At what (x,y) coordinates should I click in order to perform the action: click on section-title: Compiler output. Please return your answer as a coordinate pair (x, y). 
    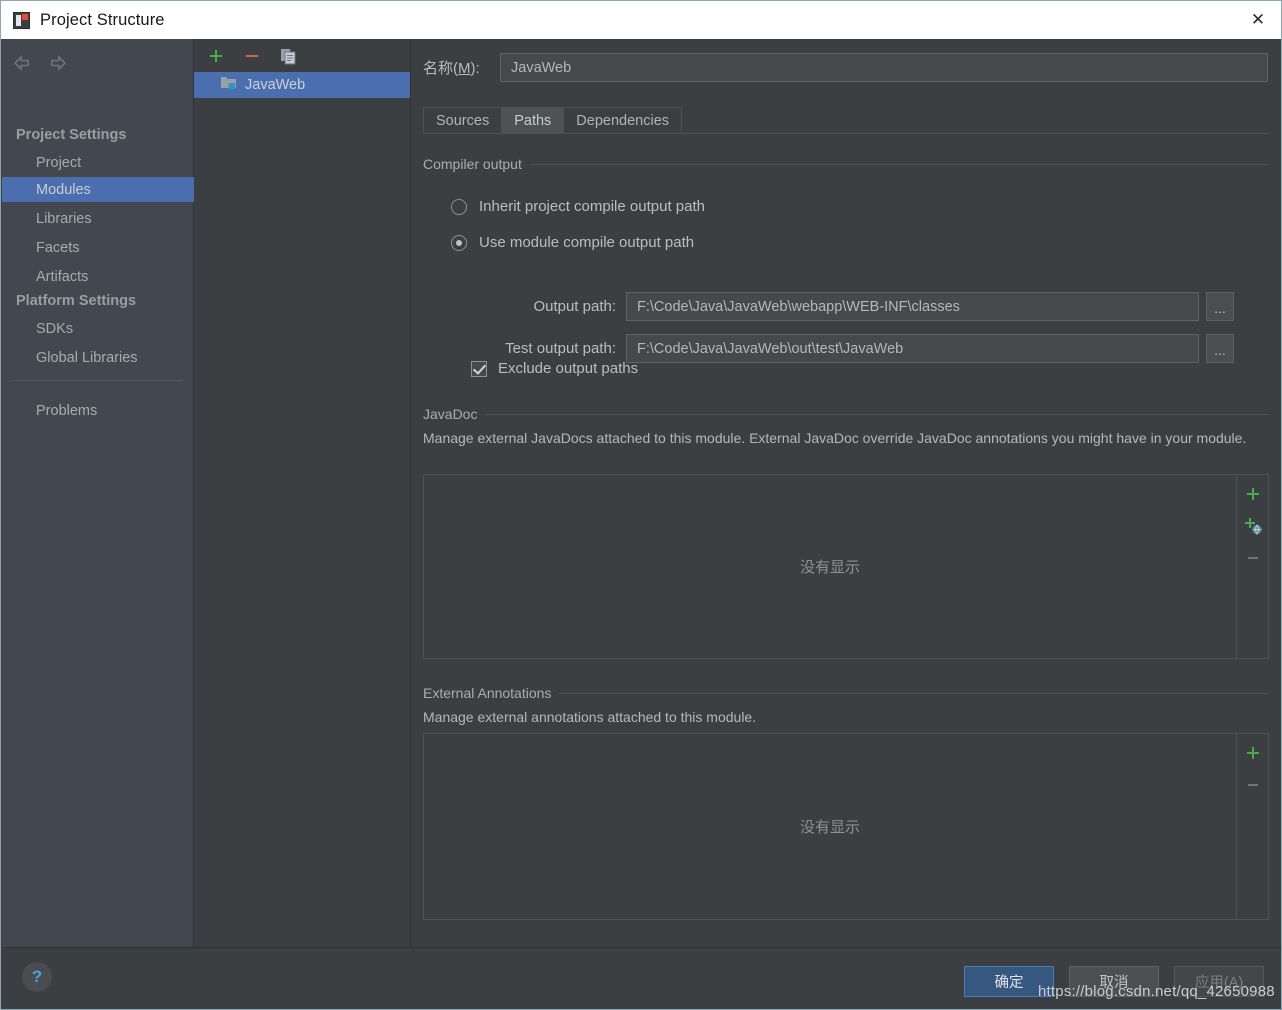
    Looking at the image, I should click on (472, 164).